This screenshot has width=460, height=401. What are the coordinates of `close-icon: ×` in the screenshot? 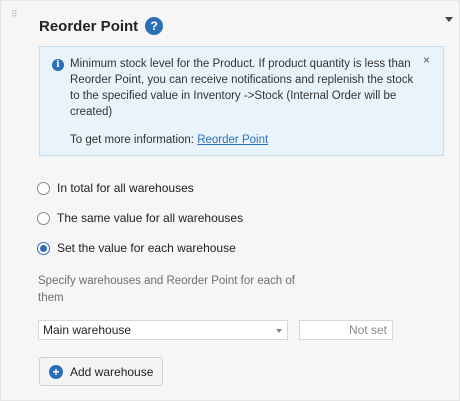 It's located at (426, 60).